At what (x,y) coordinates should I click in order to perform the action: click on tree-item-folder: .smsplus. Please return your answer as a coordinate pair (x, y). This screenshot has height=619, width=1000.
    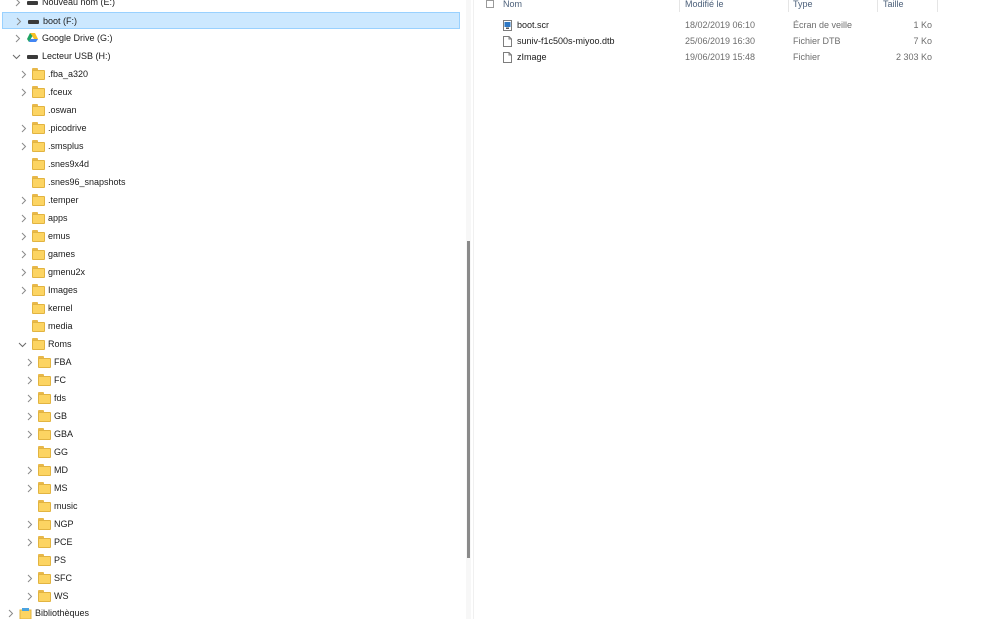
    Looking at the image, I should click on (231, 146).